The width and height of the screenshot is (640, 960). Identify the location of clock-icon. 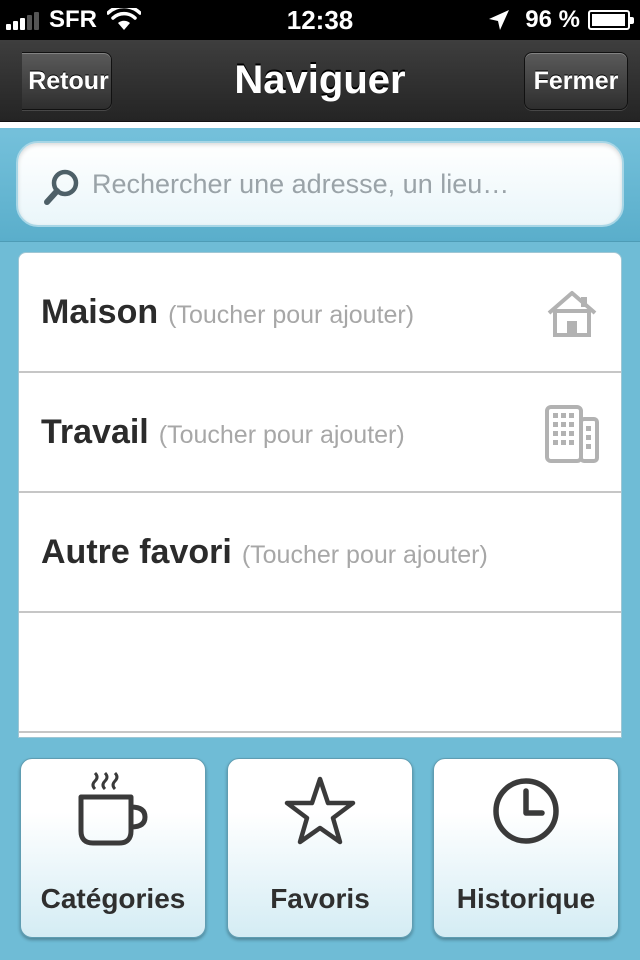
(526, 811).